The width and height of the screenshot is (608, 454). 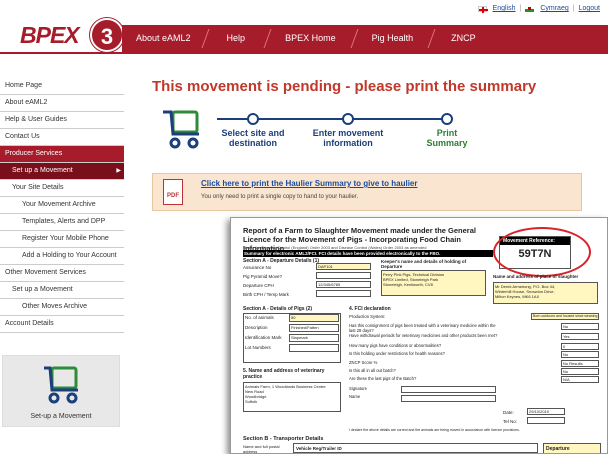 I want to click on nav-tab-about: About eAML2, so click(x=163, y=38).